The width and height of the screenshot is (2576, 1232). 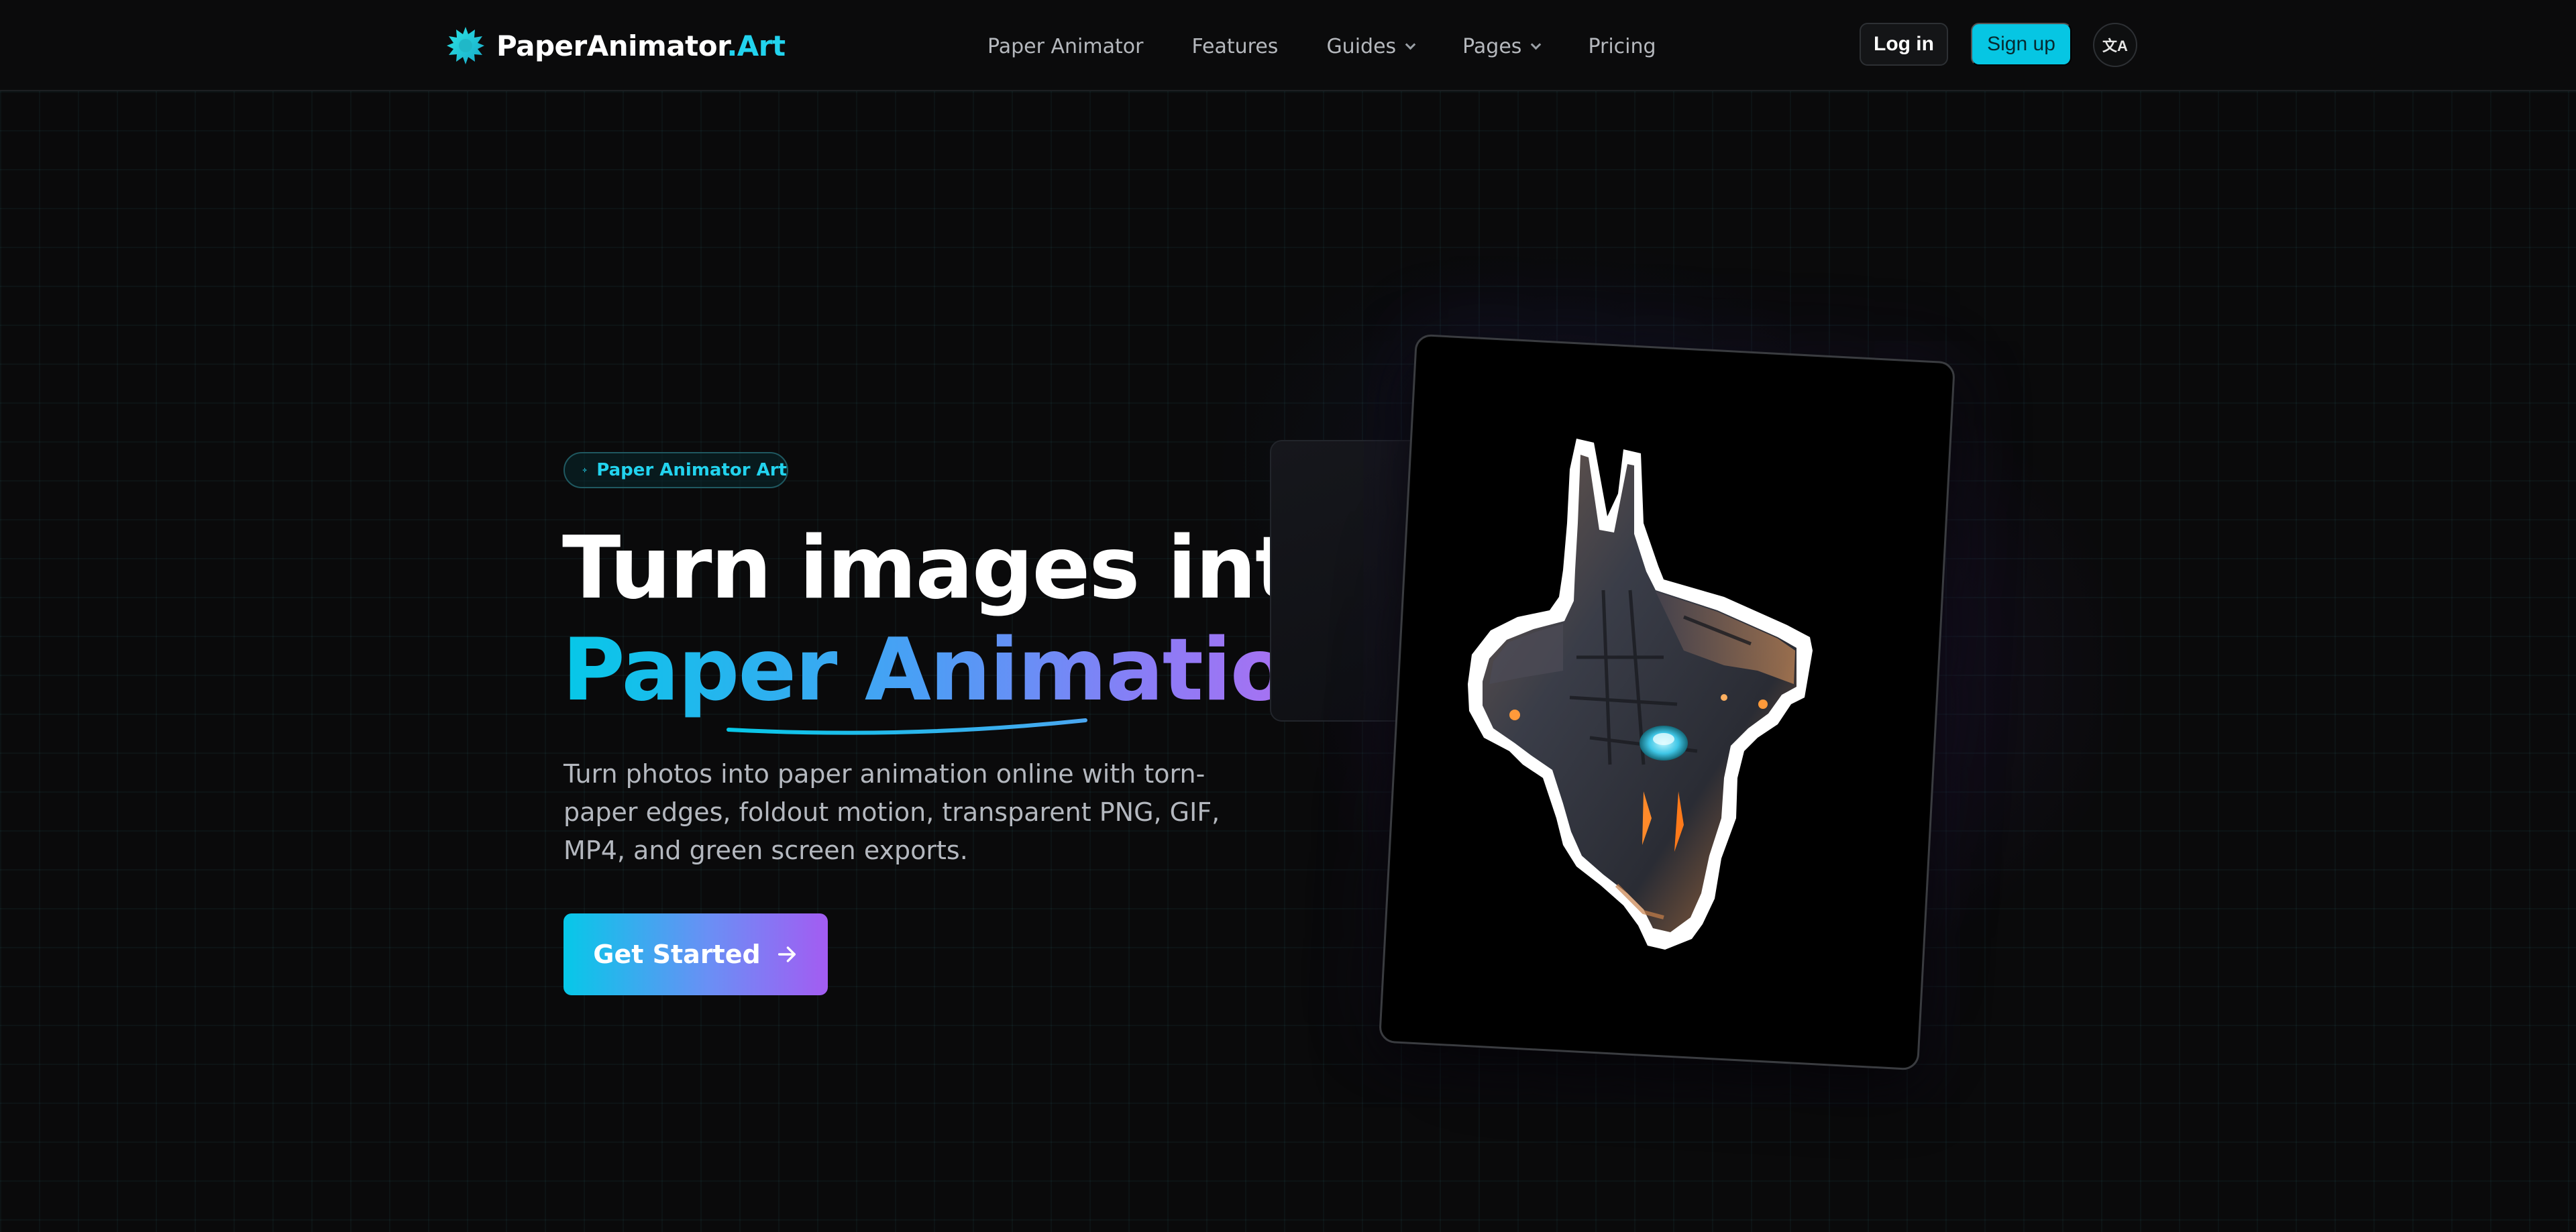 I want to click on language-switch-button: 文A, so click(x=2115, y=45).